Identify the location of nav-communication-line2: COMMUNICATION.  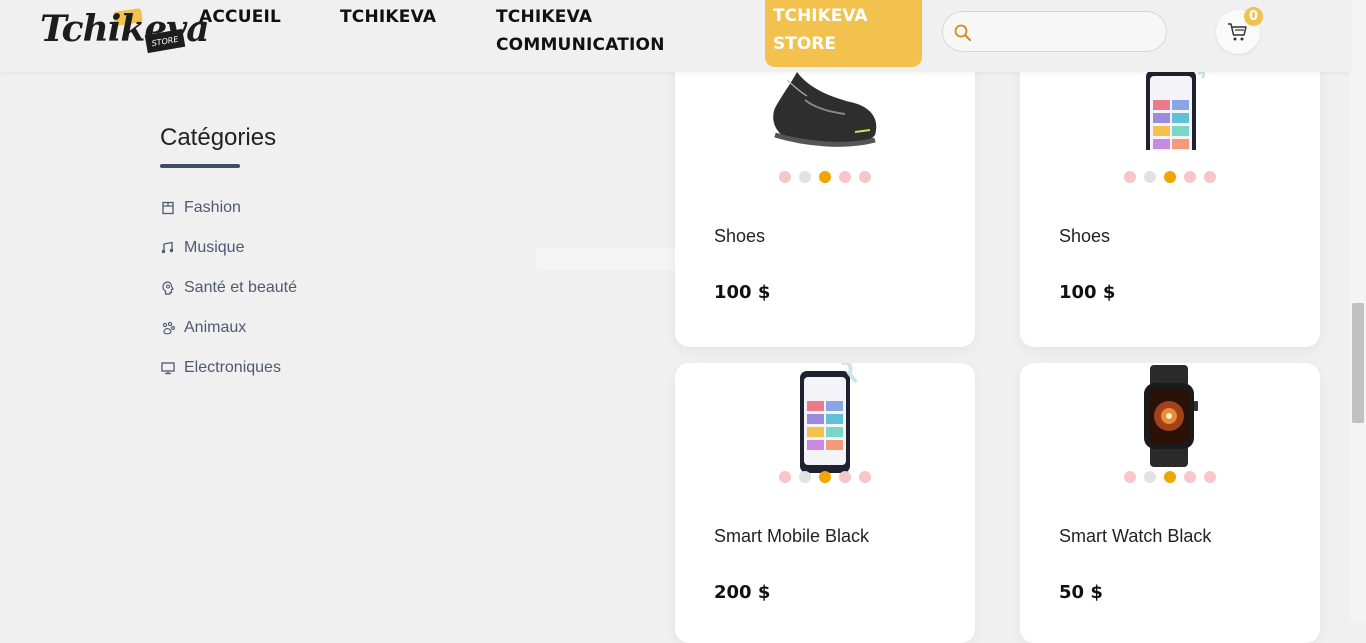
(580, 45).